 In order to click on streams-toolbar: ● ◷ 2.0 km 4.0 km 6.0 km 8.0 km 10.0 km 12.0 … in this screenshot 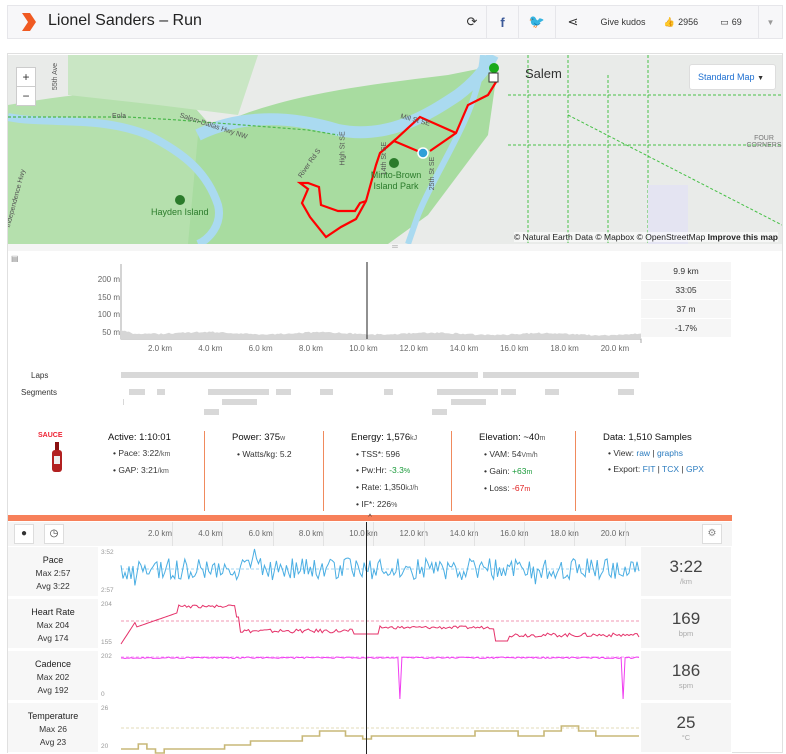, I will do `click(370, 534)`.